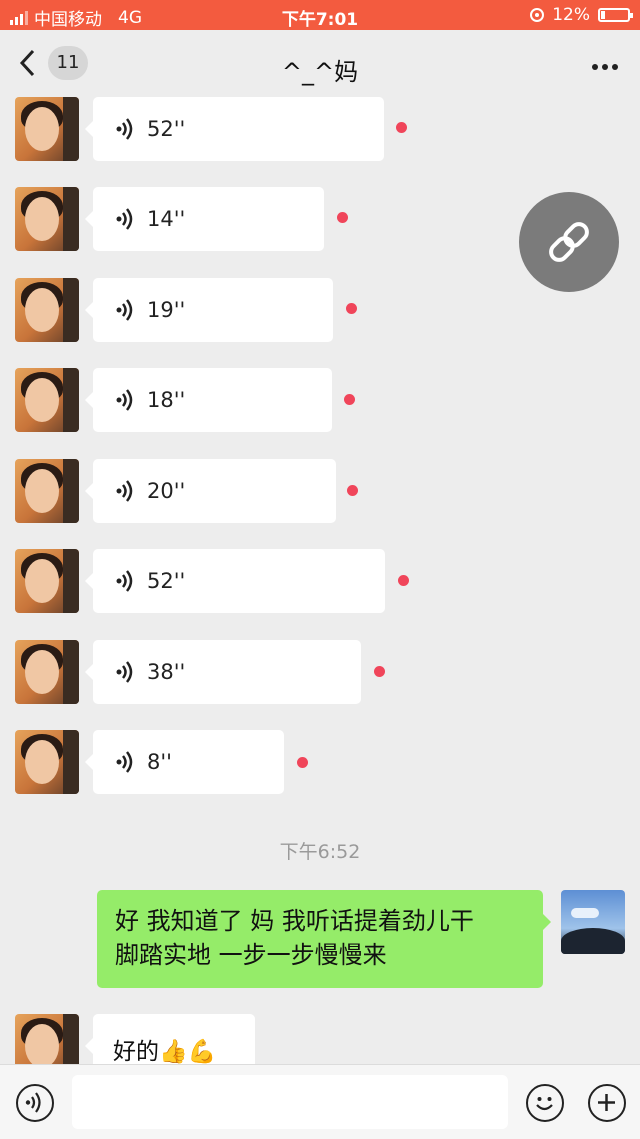  What do you see at coordinates (251, 955) in the screenshot?
I see `message-line: 脚踏实地 一步一步慢慢来` at bounding box center [251, 955].